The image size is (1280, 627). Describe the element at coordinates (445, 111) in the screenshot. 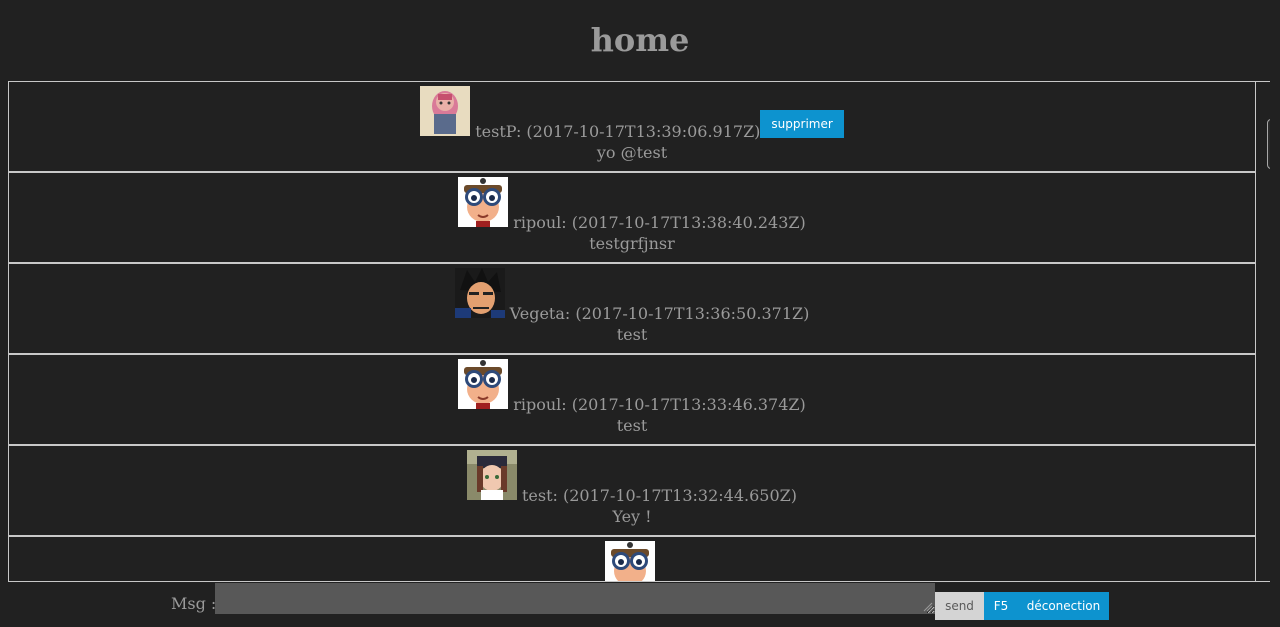

I see `avatar-pink-haired-icon` at that location.